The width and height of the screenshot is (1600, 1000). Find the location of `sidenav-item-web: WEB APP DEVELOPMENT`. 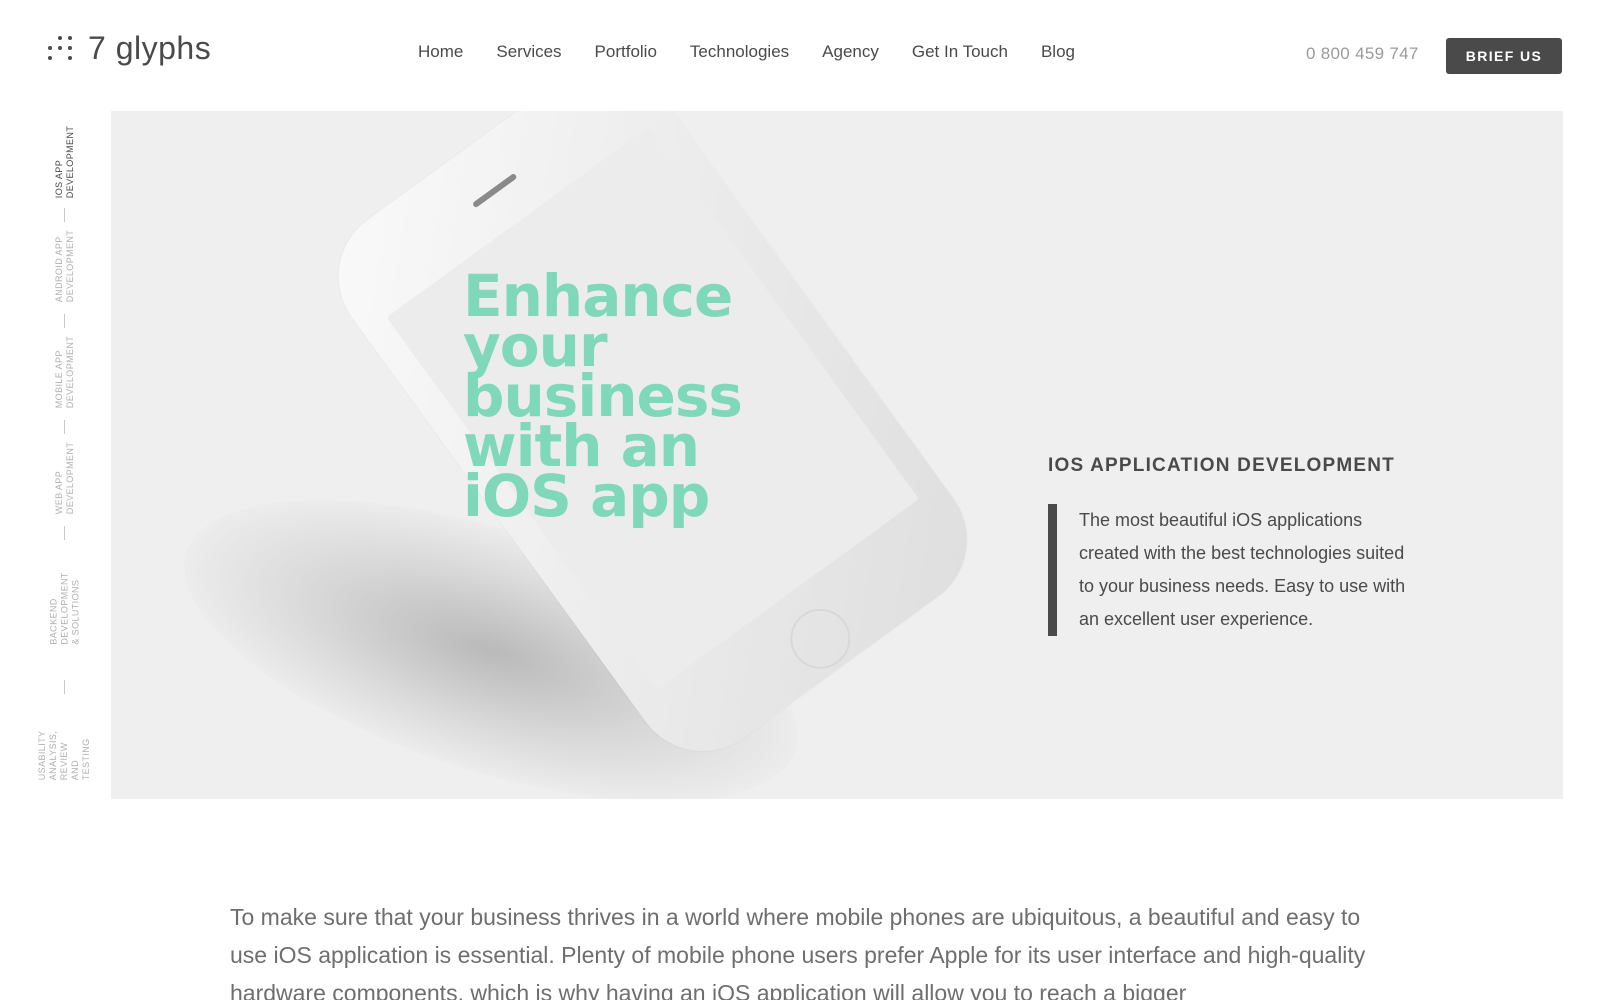

sidenav-item-web: WEB APP DEVELOPMENT is located at coordinates (65, 478).